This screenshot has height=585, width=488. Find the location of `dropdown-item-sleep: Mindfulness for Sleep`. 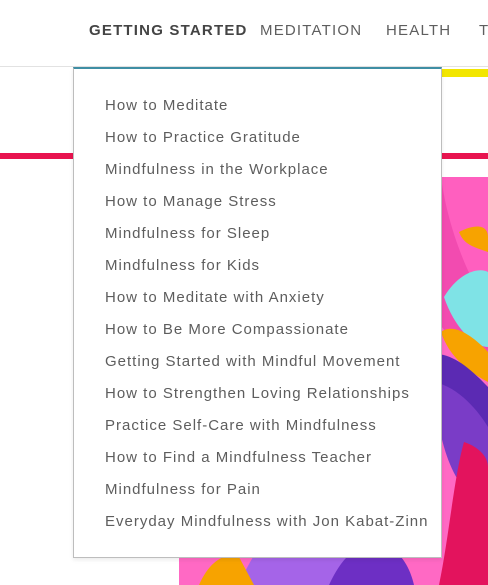

dropdown-item-sleep: Mindfulness for Sleep is located at coordinates (187, 234).